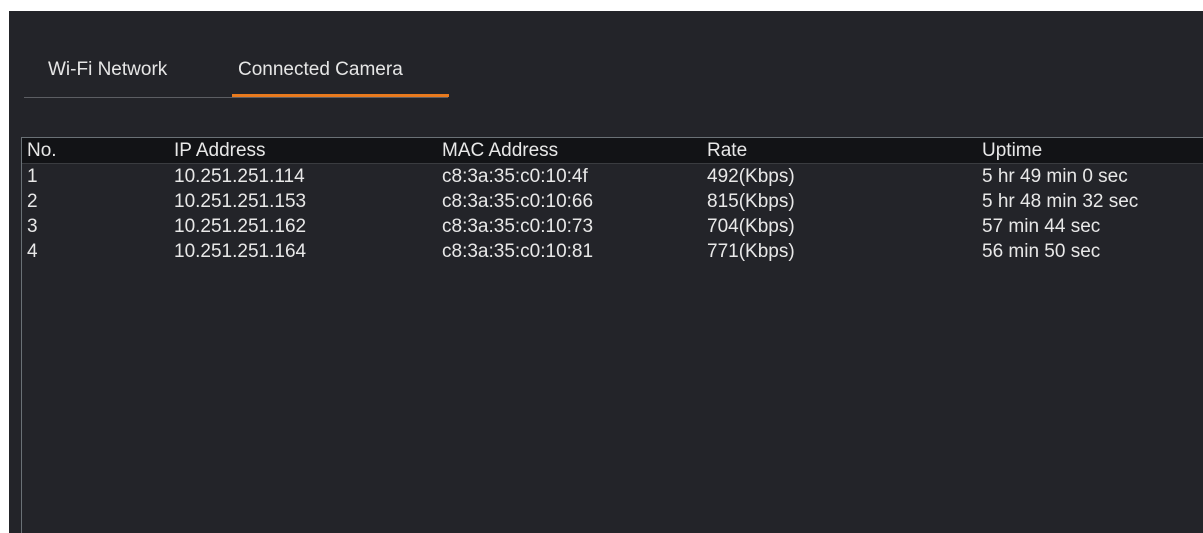  What do you see at coordinates (32, 251) in the screenshot?
I see `cell-no: 4` at bounding box center [32, 251].